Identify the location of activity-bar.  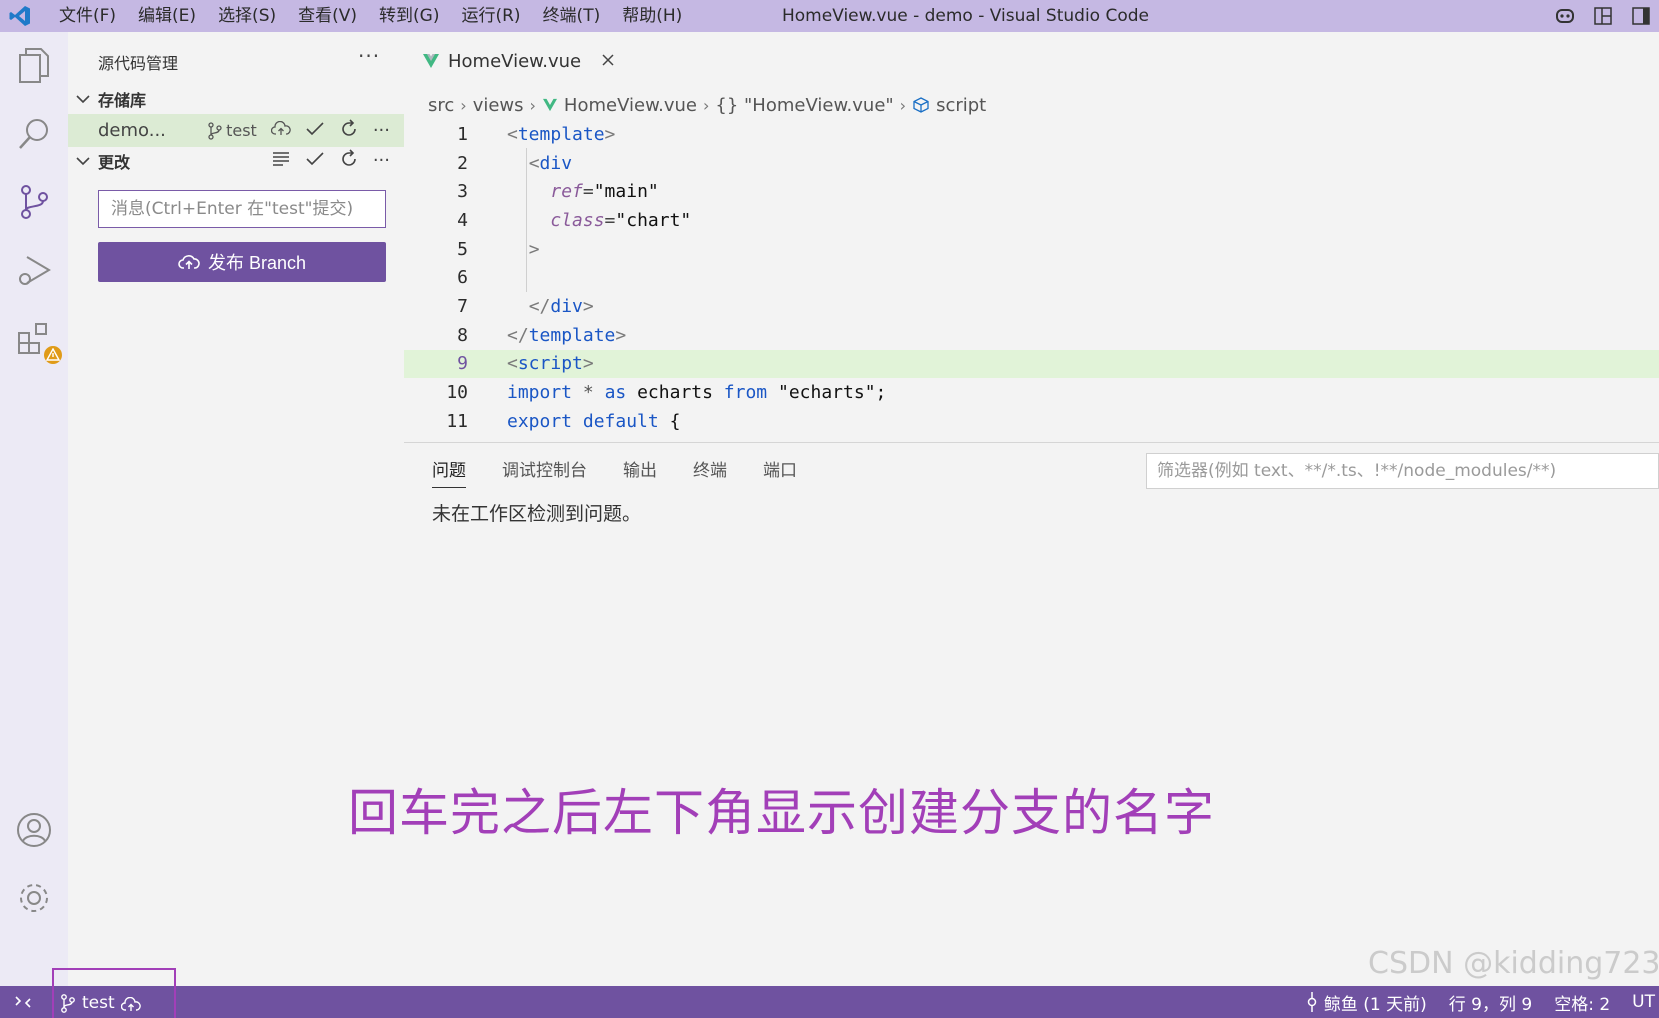
(34, 509).